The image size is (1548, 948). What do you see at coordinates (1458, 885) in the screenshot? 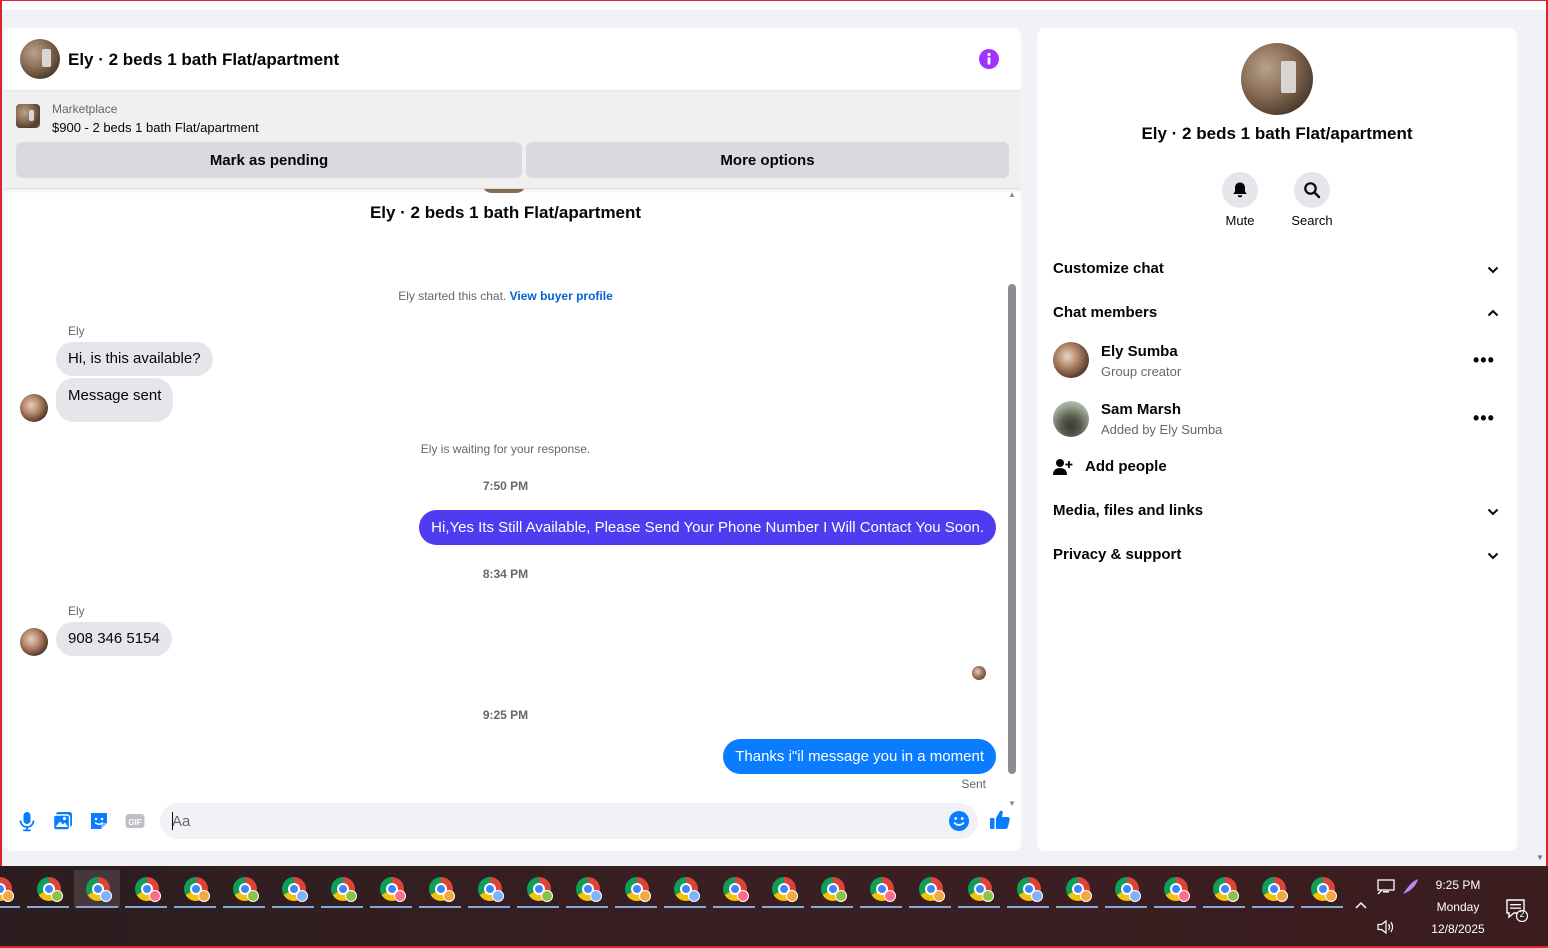
I see `clock-time: 9:25 PM` at bounding box center [1458, 885].